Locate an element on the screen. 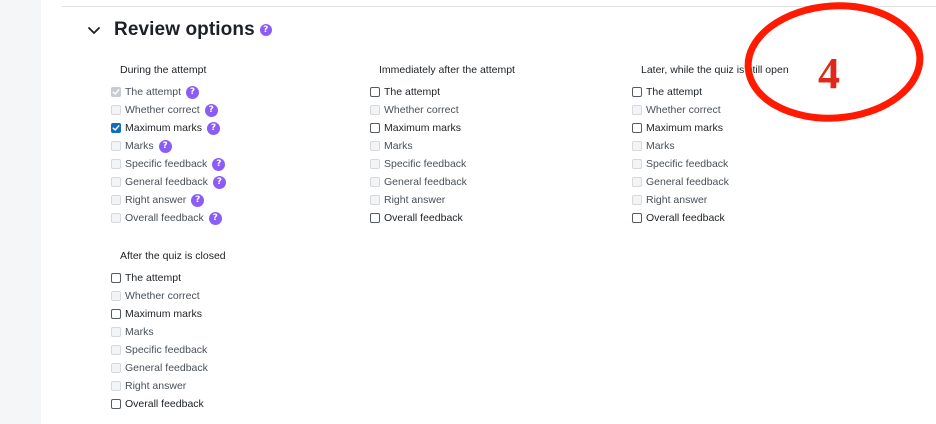 The image size is (936, 424). review-option-marks: Marks? is located at coordinates (168, 146).